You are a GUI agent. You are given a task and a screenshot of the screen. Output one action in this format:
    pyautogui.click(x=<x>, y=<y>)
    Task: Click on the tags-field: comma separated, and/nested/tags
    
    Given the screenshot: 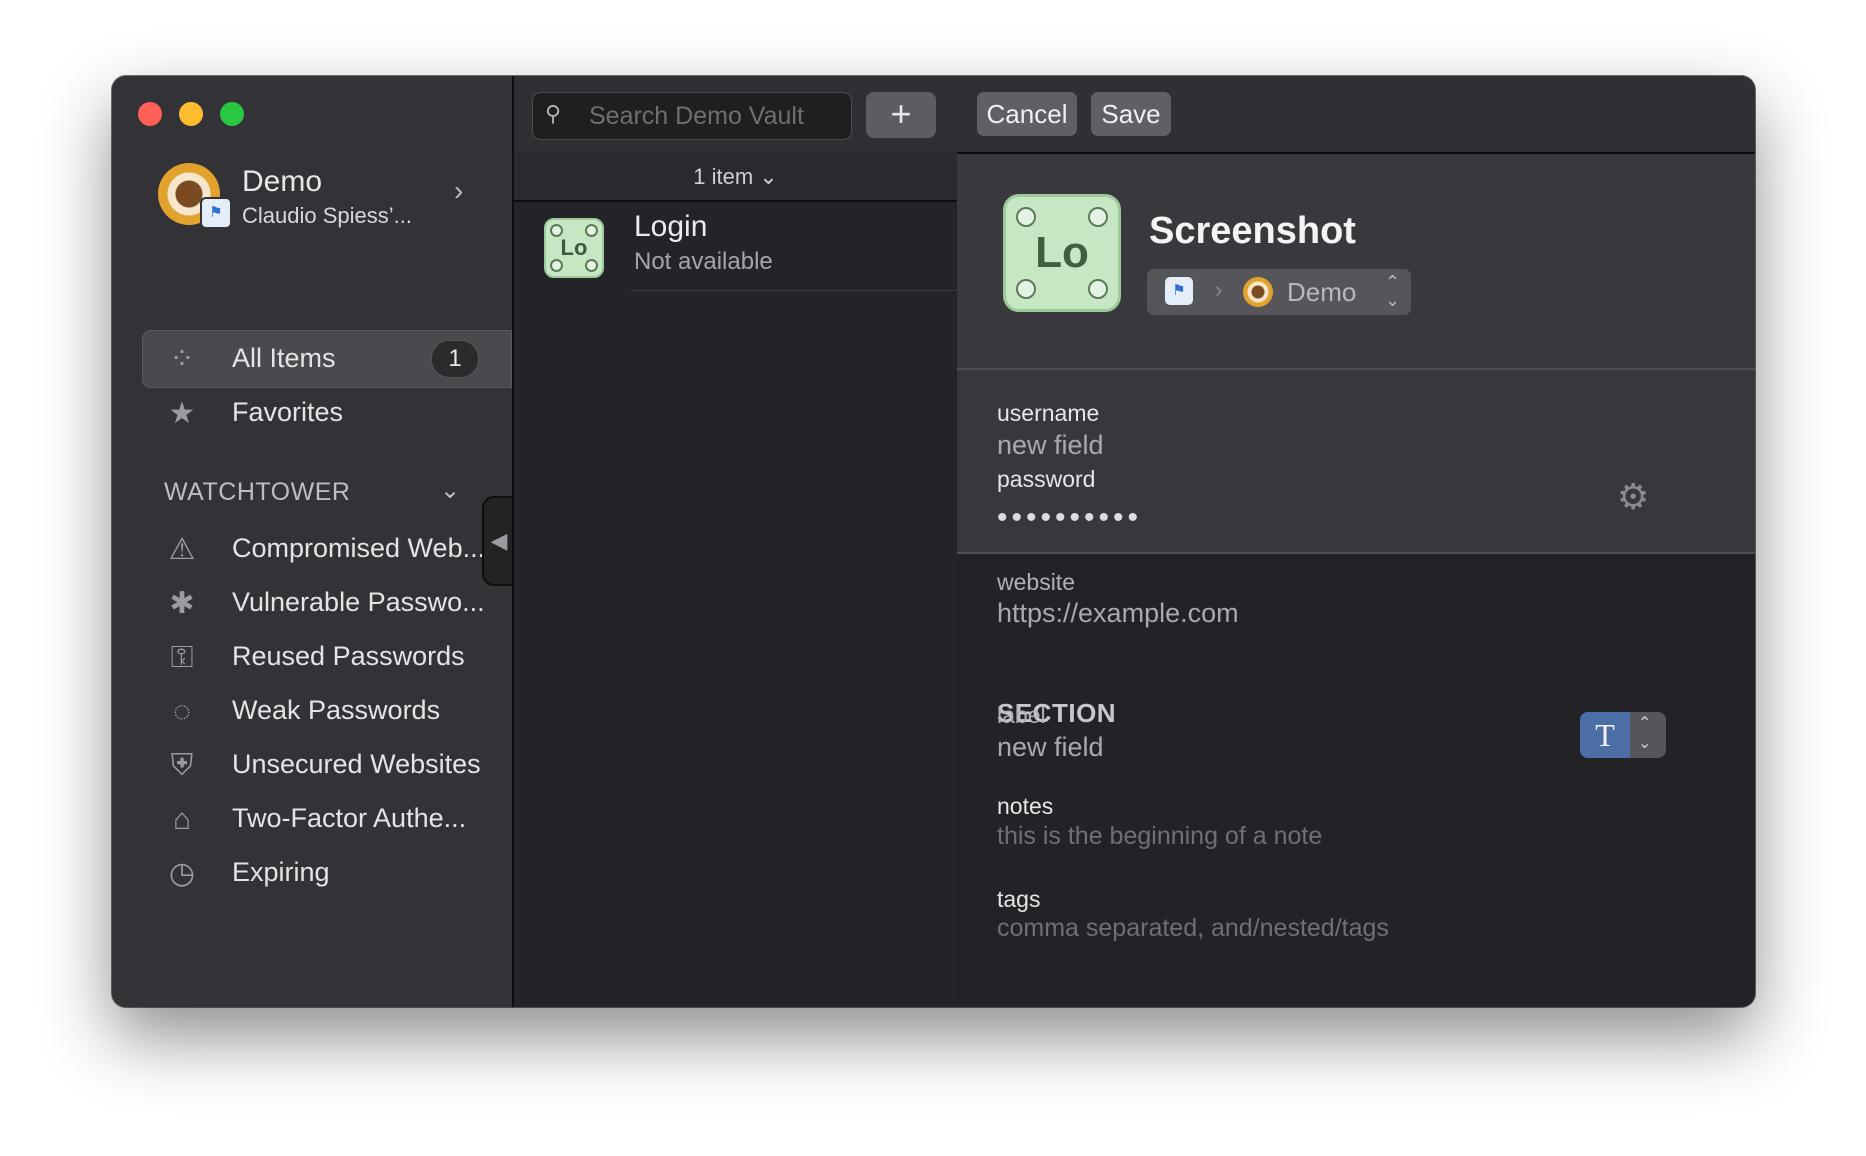 What is the action you would take?
    pyautogui.click(x=1193, y=928)
    